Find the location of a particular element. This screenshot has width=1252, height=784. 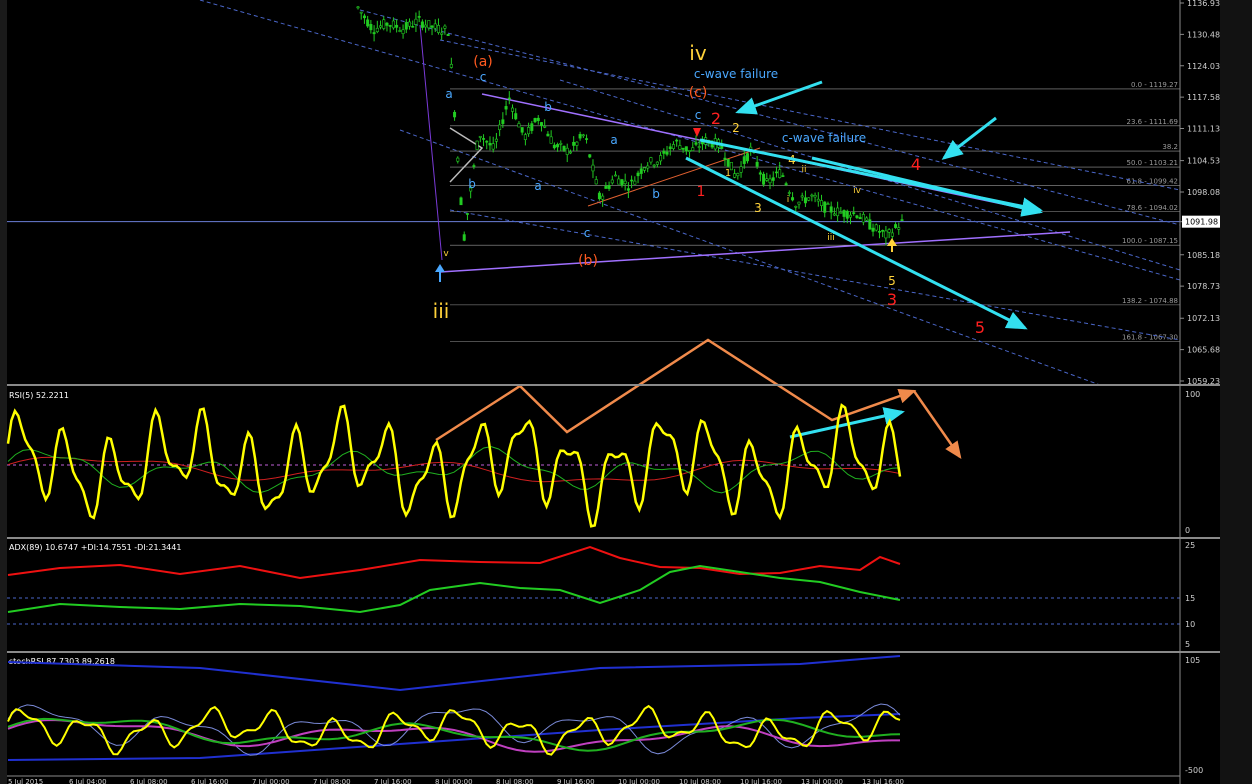

time-label: 13 Jul 00:00 is located at coordinates (822, 781).